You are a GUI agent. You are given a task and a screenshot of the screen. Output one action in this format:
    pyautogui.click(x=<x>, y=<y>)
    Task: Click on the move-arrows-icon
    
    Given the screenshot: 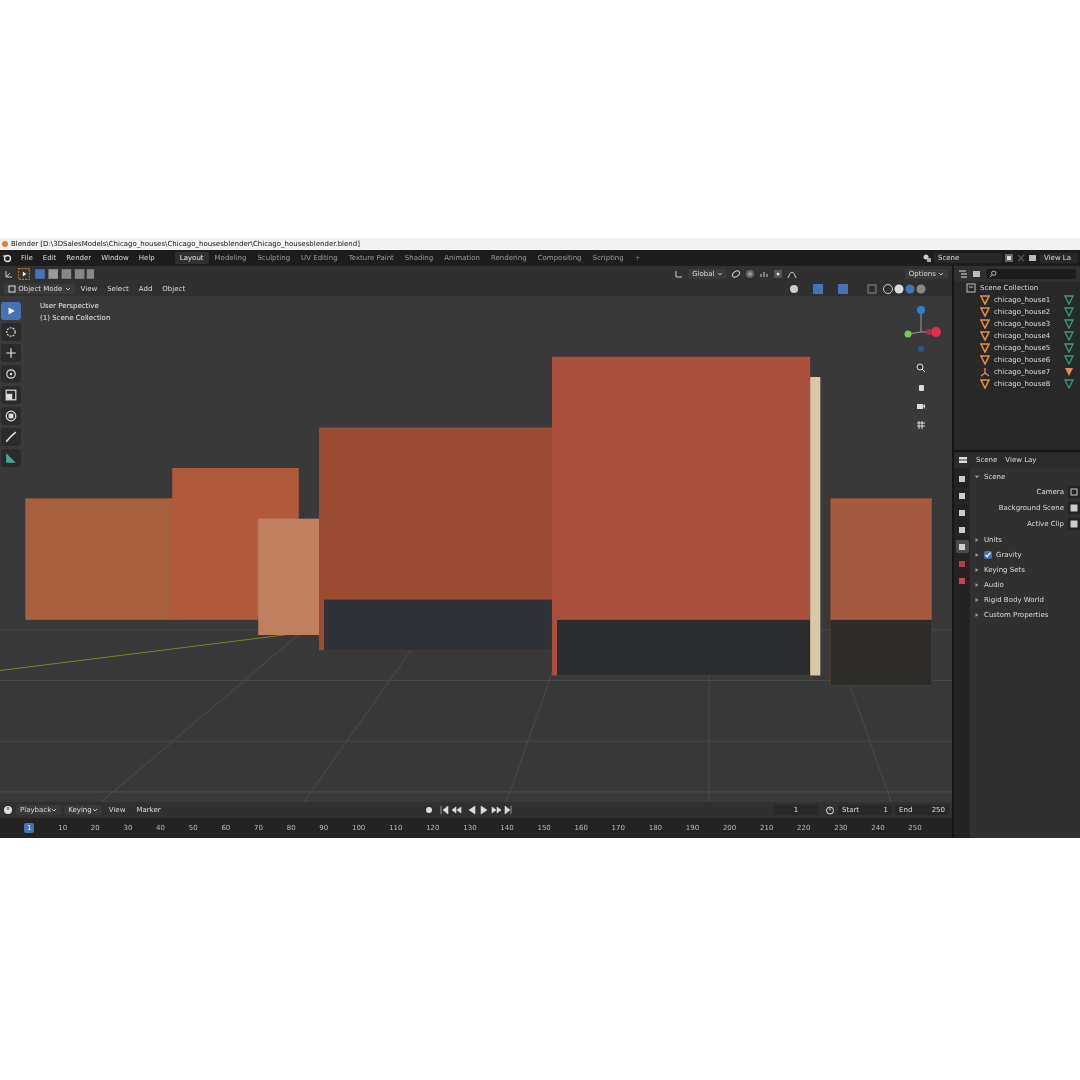 What is the action you would take?
    pyautogui.click(x=11, y=353)
    